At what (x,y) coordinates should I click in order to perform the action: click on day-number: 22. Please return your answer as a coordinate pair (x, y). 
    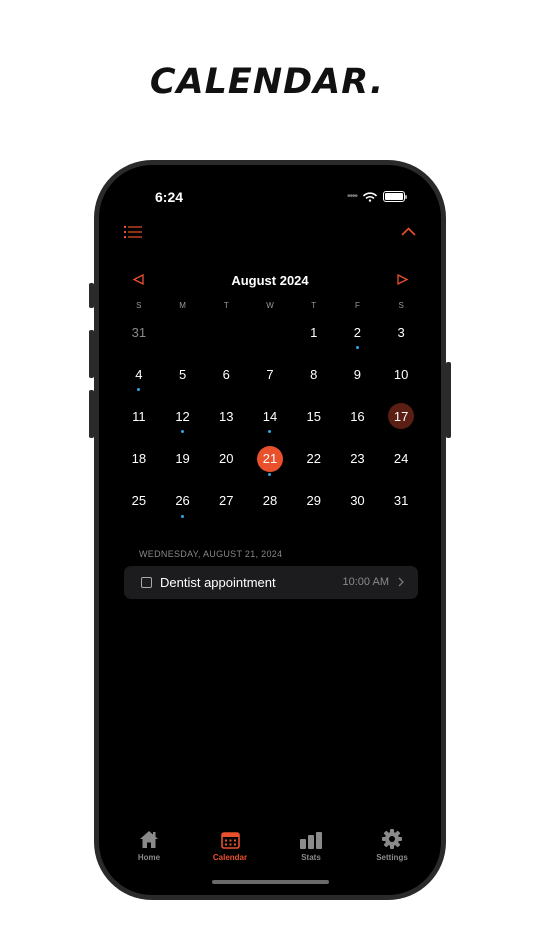
    Looking at the image, I should click on (313, 459).